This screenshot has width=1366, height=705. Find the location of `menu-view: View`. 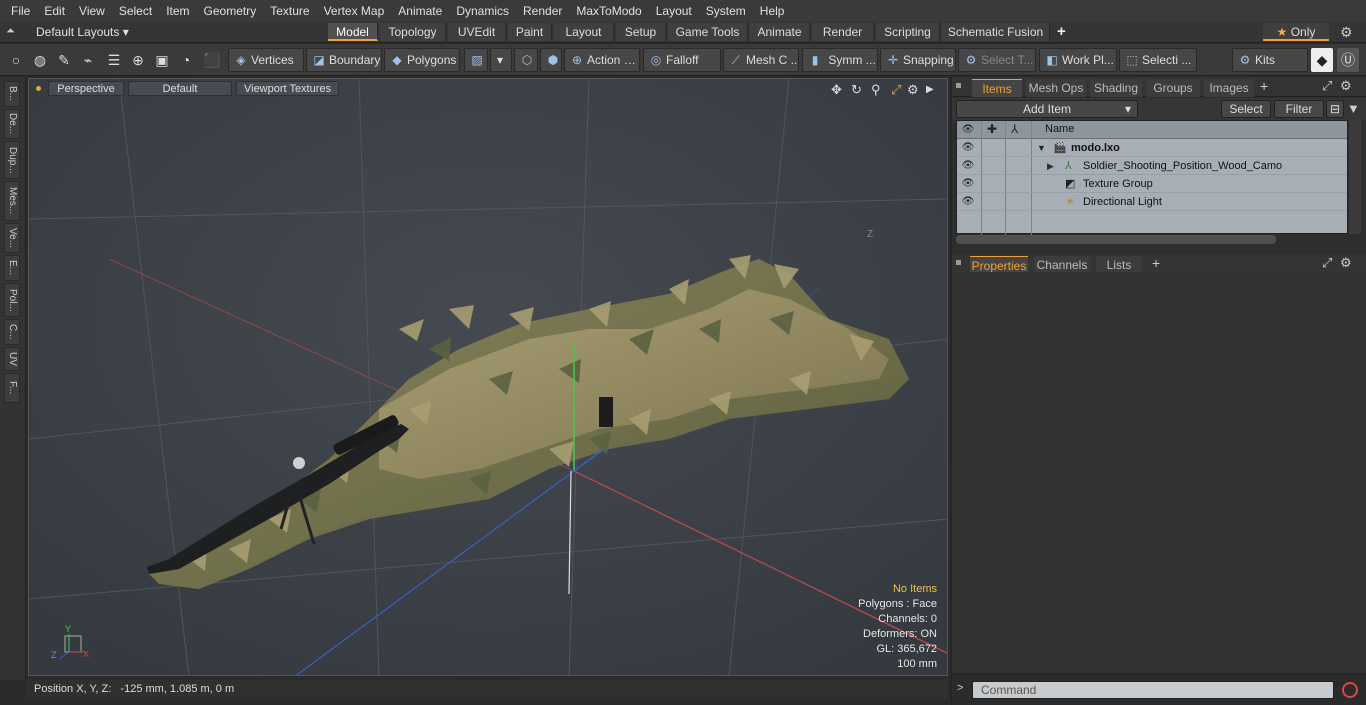

menu-view: View is located at coordinates (92, 11).